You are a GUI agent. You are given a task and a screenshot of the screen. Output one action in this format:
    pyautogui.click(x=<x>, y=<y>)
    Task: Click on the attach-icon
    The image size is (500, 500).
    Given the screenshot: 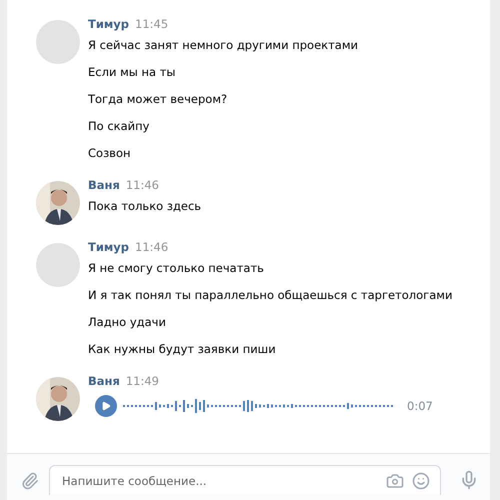 What is the action you would take?
    pyautogui.click(x=30, y=481)
    